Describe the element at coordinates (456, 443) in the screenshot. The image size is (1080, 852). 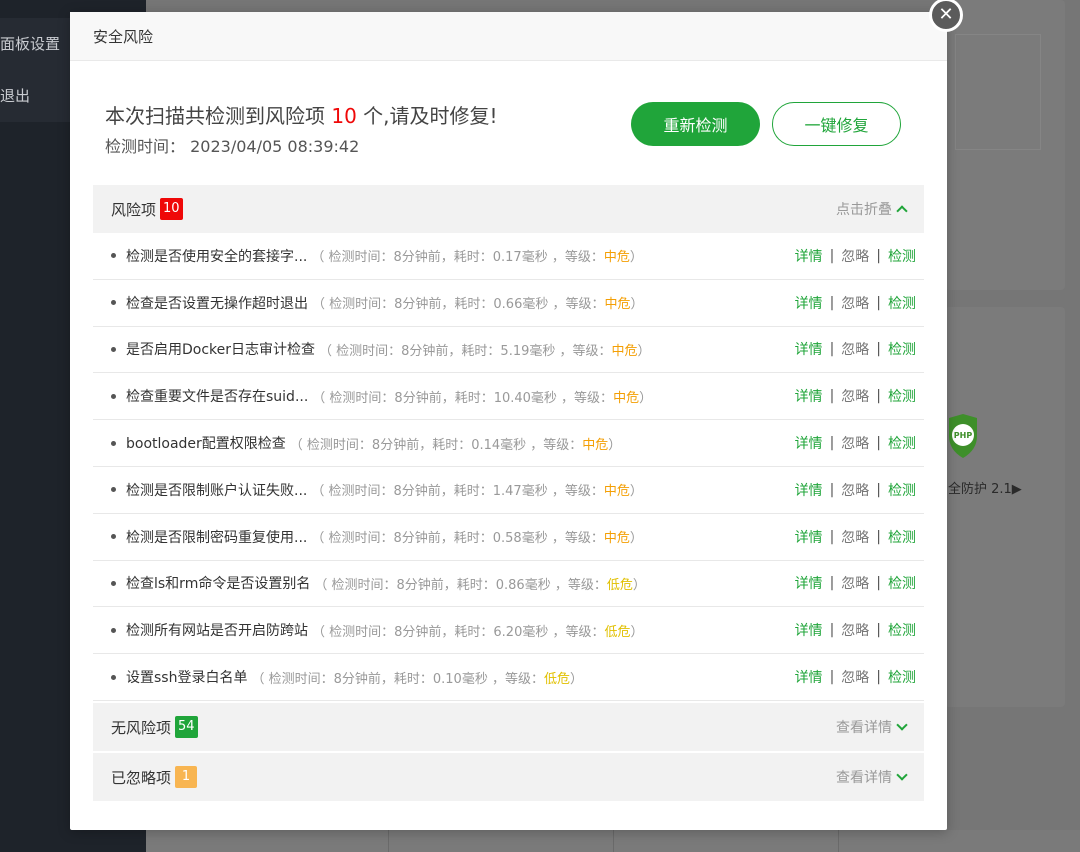
I see `risk-meta: （ 检测时间：8分钟前，耗时：0.14毫秒 ，等级：中危）` at that location.